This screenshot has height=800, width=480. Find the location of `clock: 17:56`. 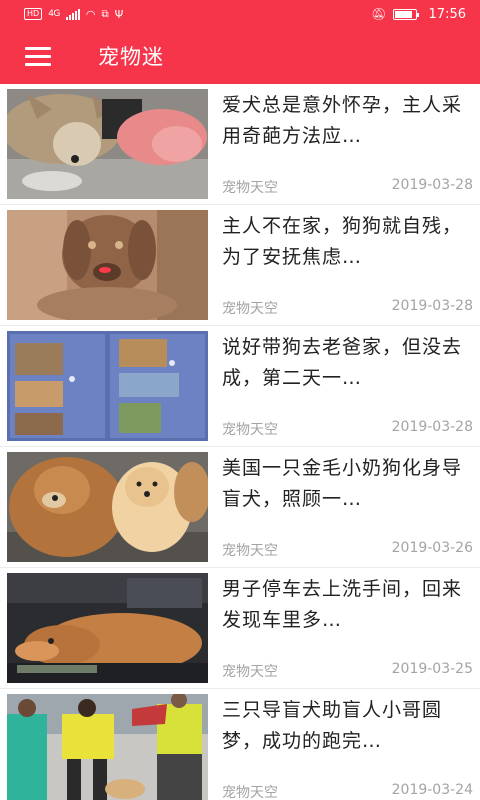

clock: 17:56 is located at coordinates (447, 14).